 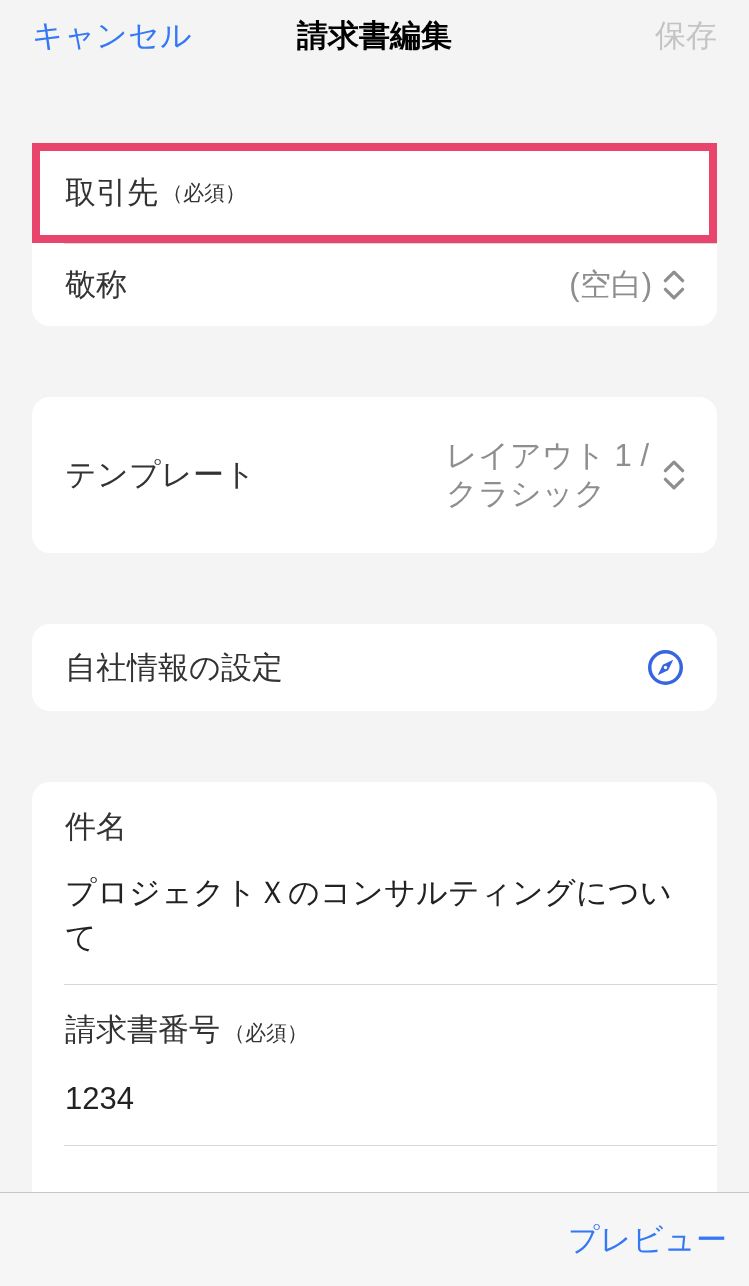 I want to click on cancel-button: キャンセル, so click(x=112, y=36).